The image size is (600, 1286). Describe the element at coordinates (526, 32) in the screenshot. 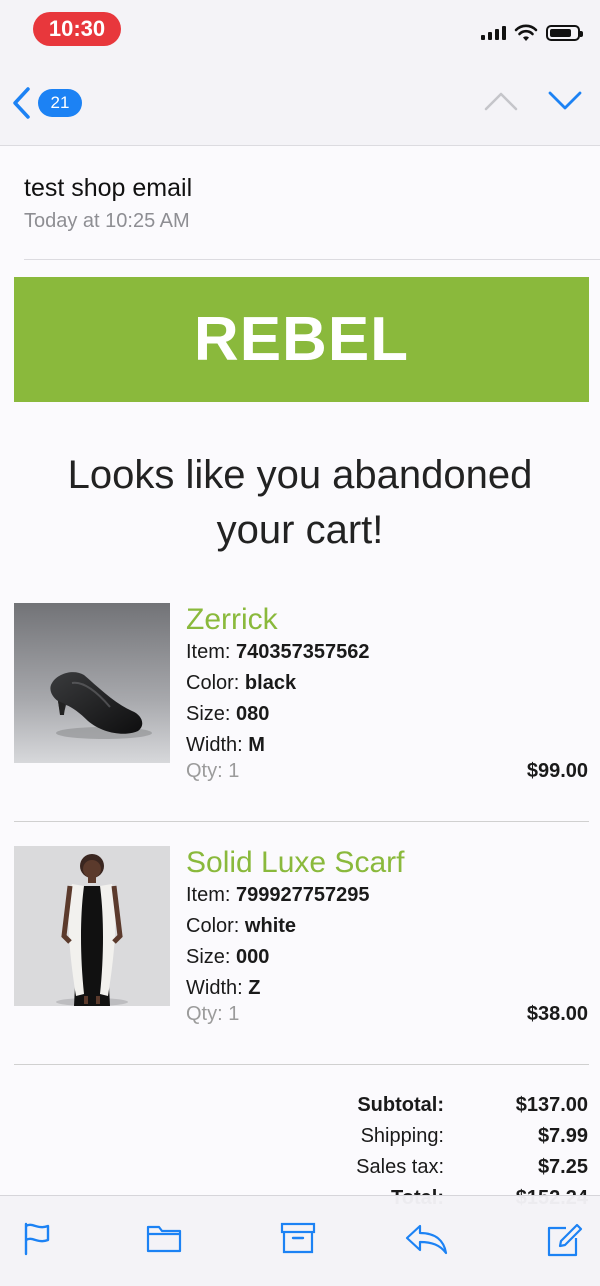

I see `wifi-icon` at that location.